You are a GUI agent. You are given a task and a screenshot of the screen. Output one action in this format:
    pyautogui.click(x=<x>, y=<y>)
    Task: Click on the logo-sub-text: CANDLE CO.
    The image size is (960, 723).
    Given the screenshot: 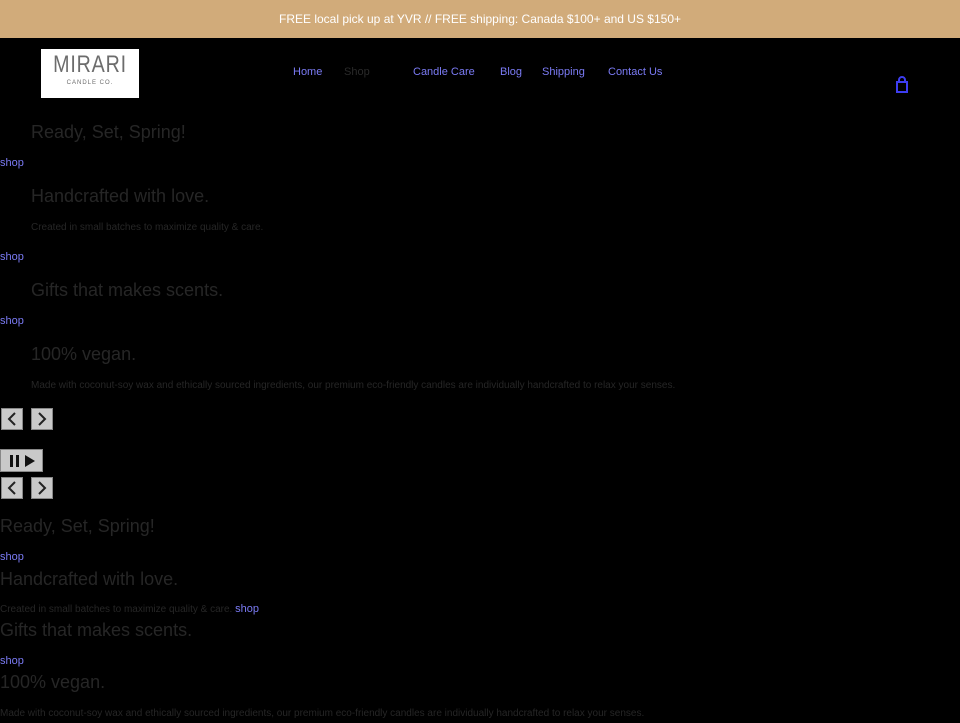 What is the action you would take?
    pyautogui.click(x=90, y=83)
    